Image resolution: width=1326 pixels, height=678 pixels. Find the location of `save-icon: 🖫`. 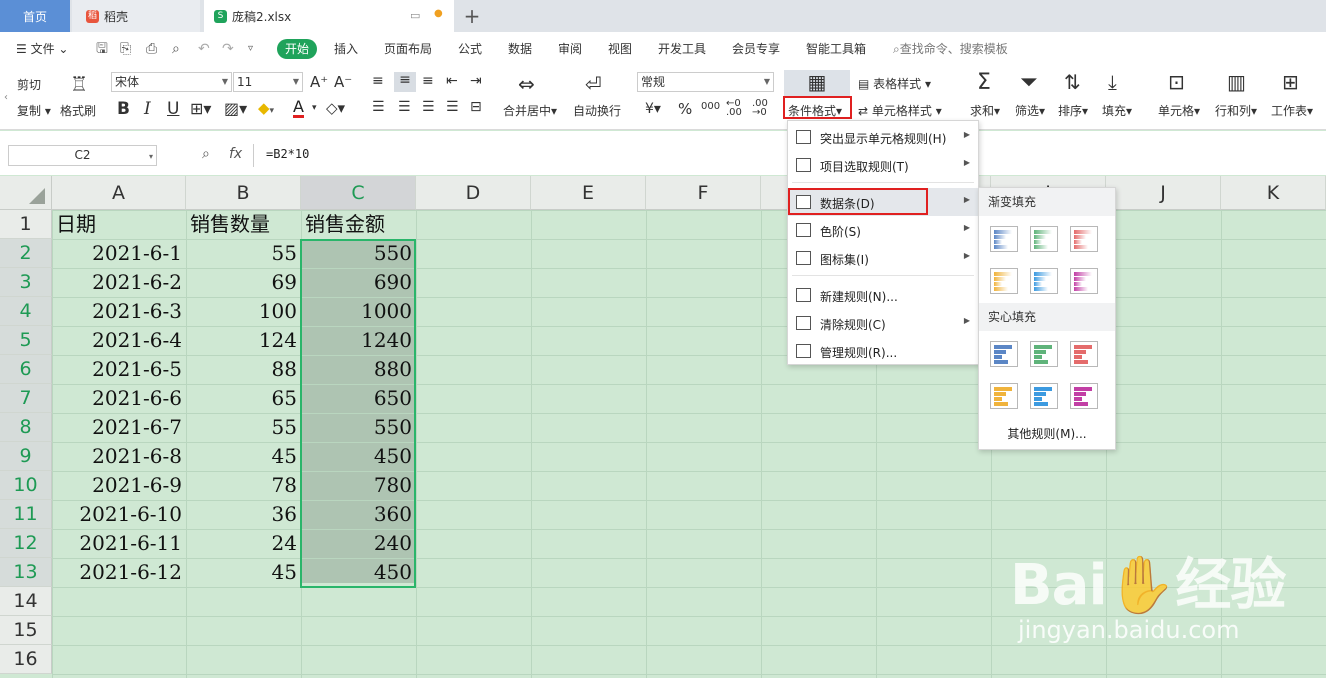

save-icon: 🖫 is located at coordinates (102, 49).